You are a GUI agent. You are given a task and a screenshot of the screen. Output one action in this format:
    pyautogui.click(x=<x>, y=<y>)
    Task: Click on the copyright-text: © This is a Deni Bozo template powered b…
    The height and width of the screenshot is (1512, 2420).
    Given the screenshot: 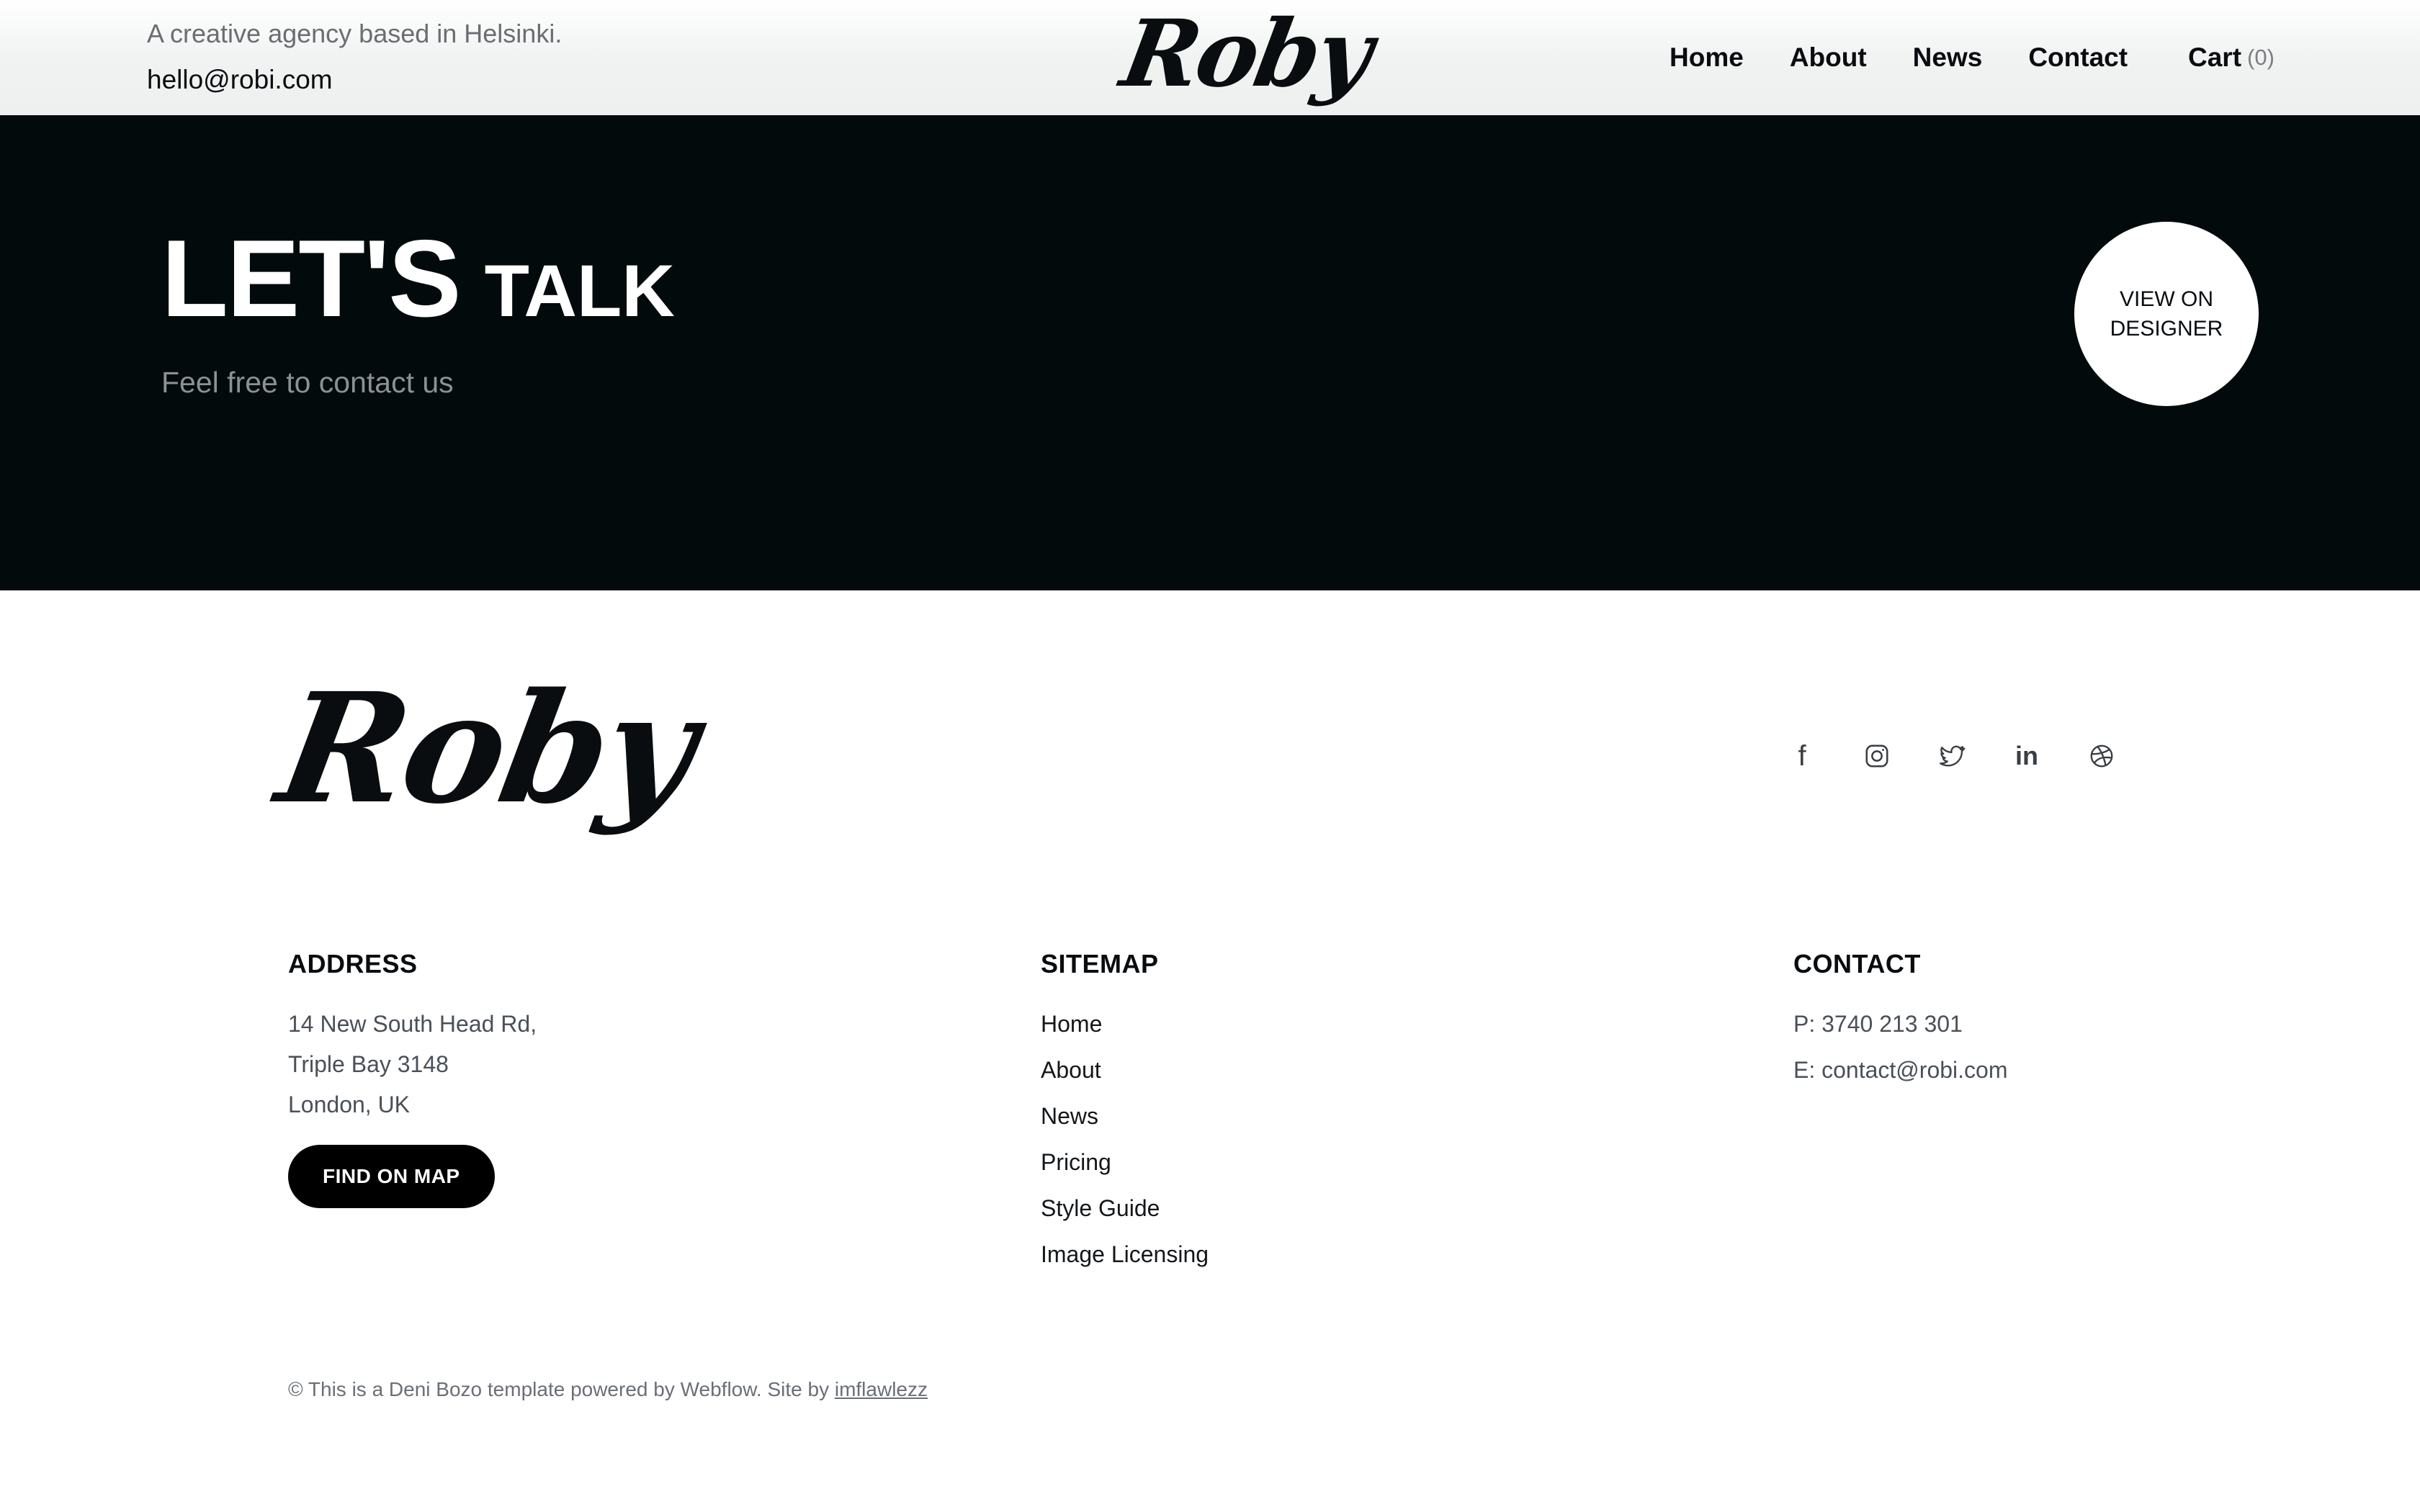 What is the action you would take?
    pyautogui.click(x=559, y=1389)
    